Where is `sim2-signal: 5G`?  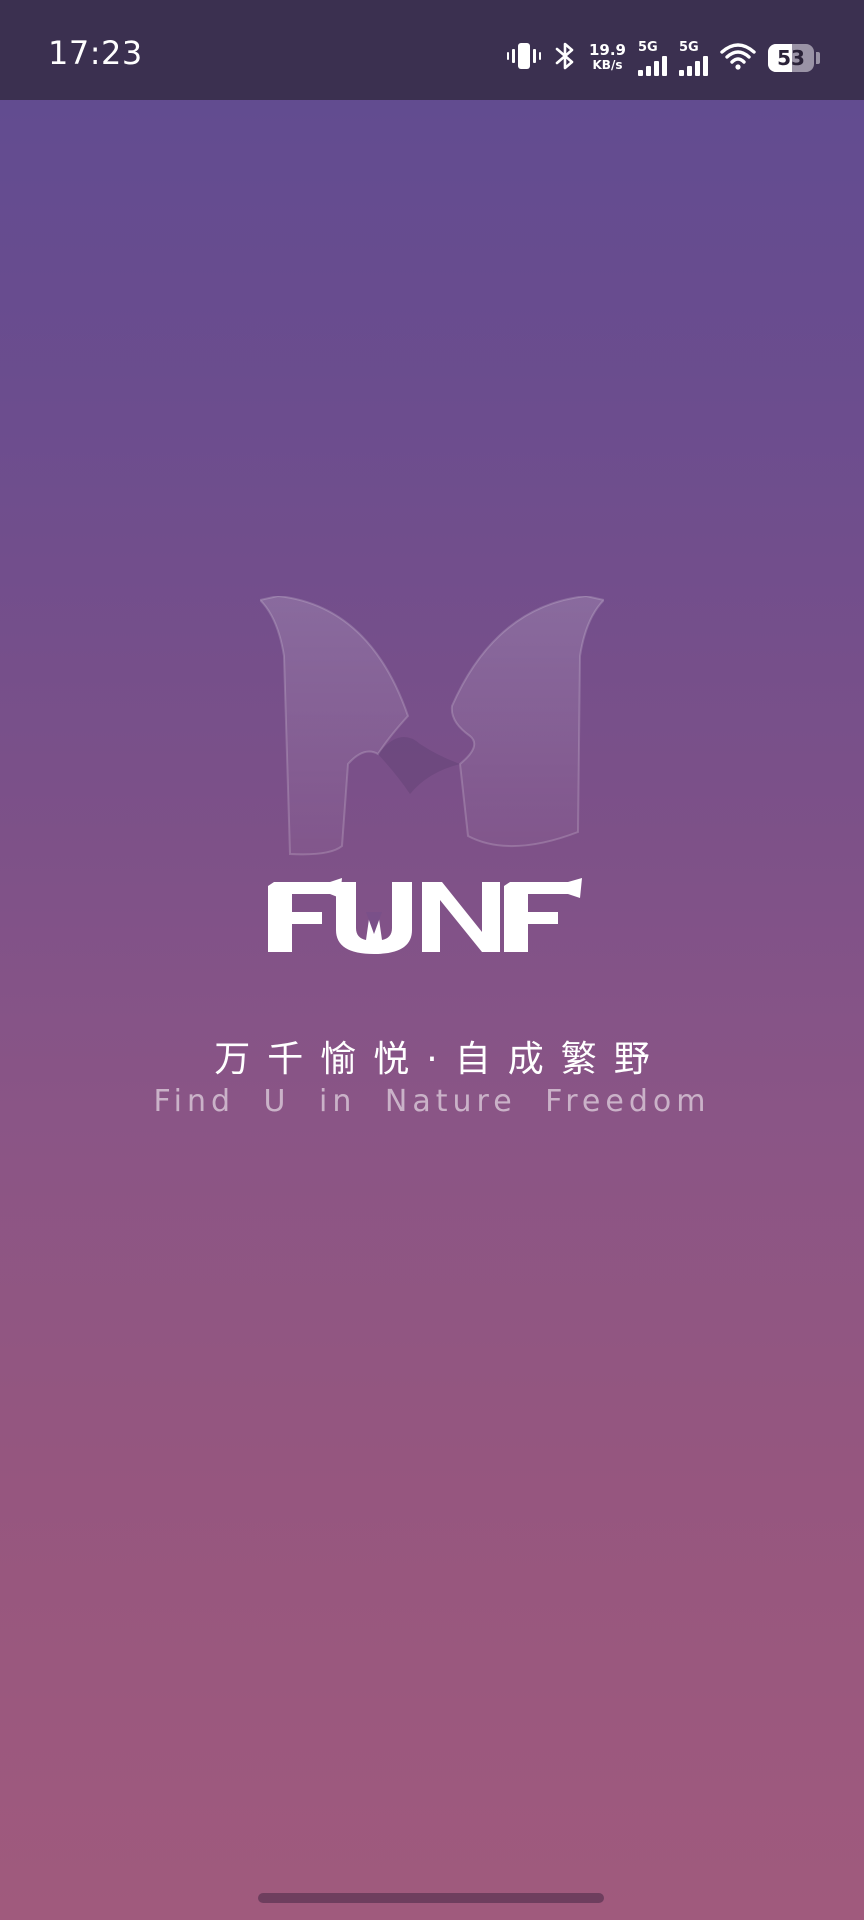 sim2-signal: 5G is located at coordinates (693, 58).